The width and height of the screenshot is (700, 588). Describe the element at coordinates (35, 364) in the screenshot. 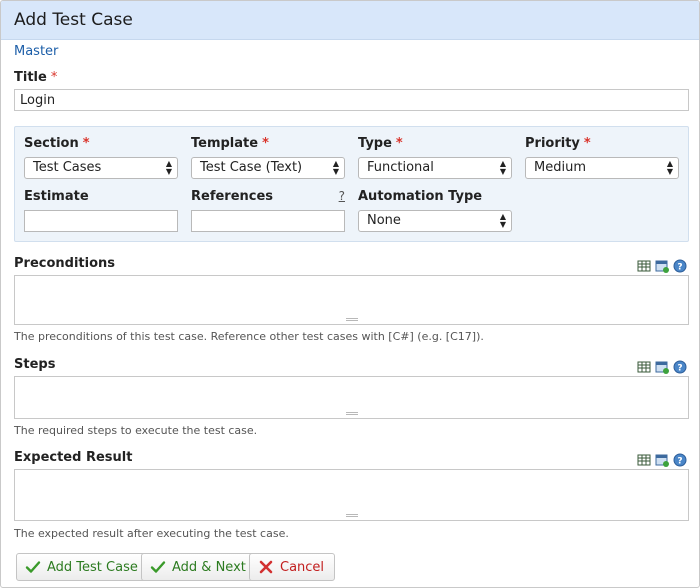

I see `steps-label: Steps` at that location.